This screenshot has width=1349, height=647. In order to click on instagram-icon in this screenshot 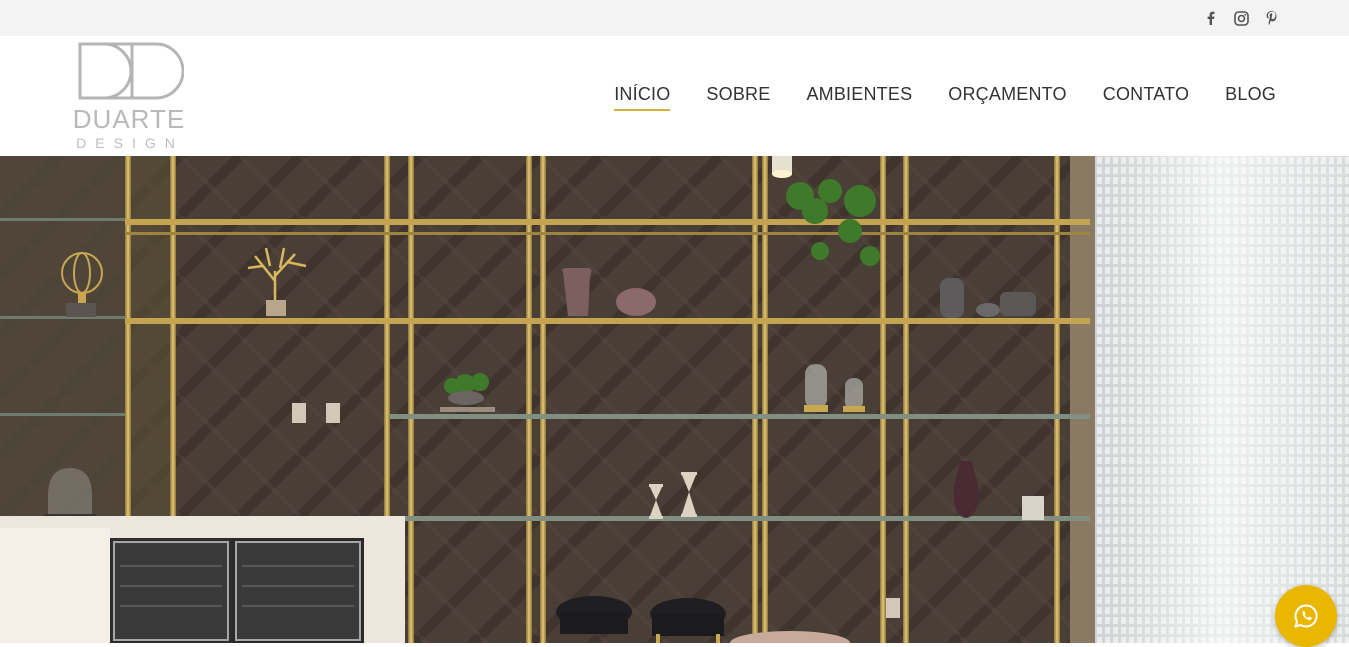, I will do `click(1241, 18)`.